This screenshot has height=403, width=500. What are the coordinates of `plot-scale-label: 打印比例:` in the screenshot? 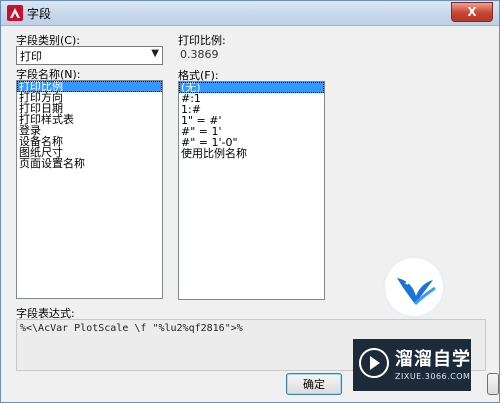 It's located at (202, 40).